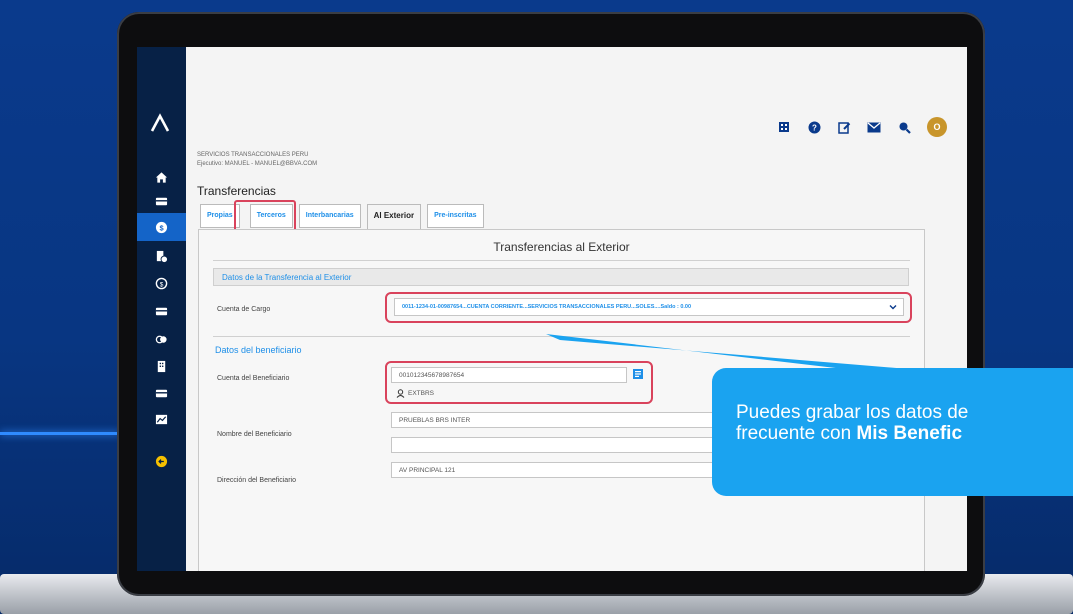  Describe the element at coordinates (258, 350) in the screenshot. I see `section-beneficiary: Datos del beneficiario` at that location.